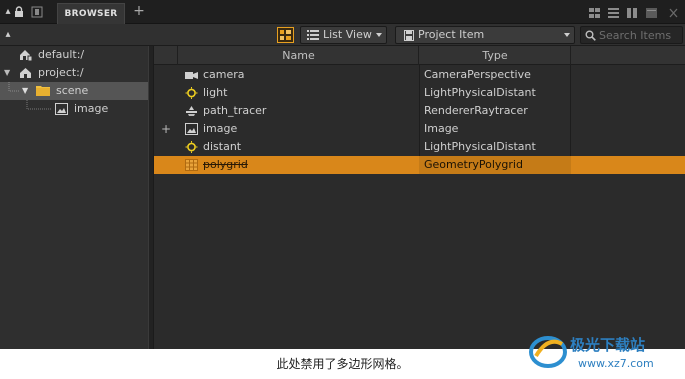 This screenshot has width=685, height=379. I want to click on thumbnail-toggle-icon, so click(285, 35).